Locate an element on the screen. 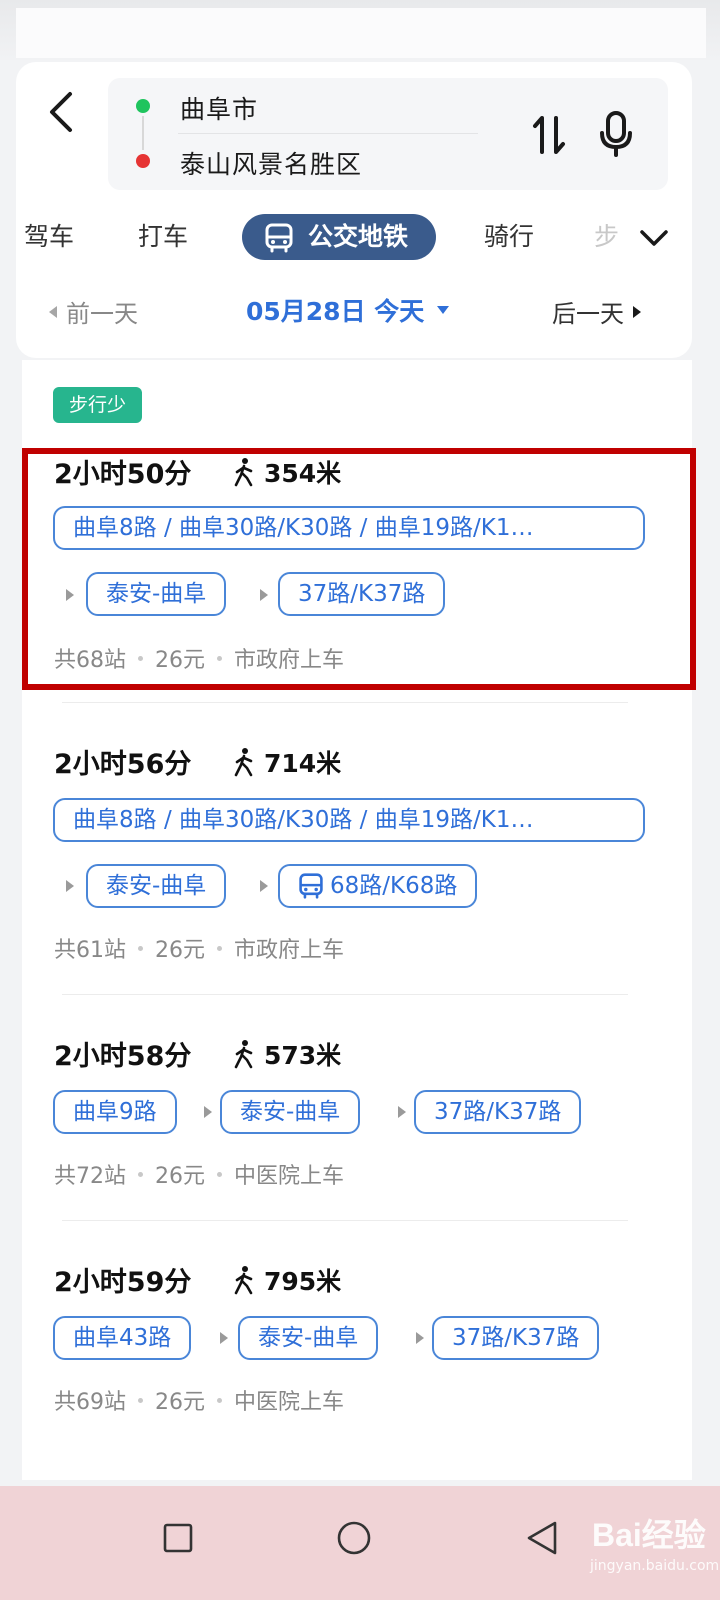 This screenshot has width=720, height=1600. walk-distance: 714米 is located at coordinates (303, 763).